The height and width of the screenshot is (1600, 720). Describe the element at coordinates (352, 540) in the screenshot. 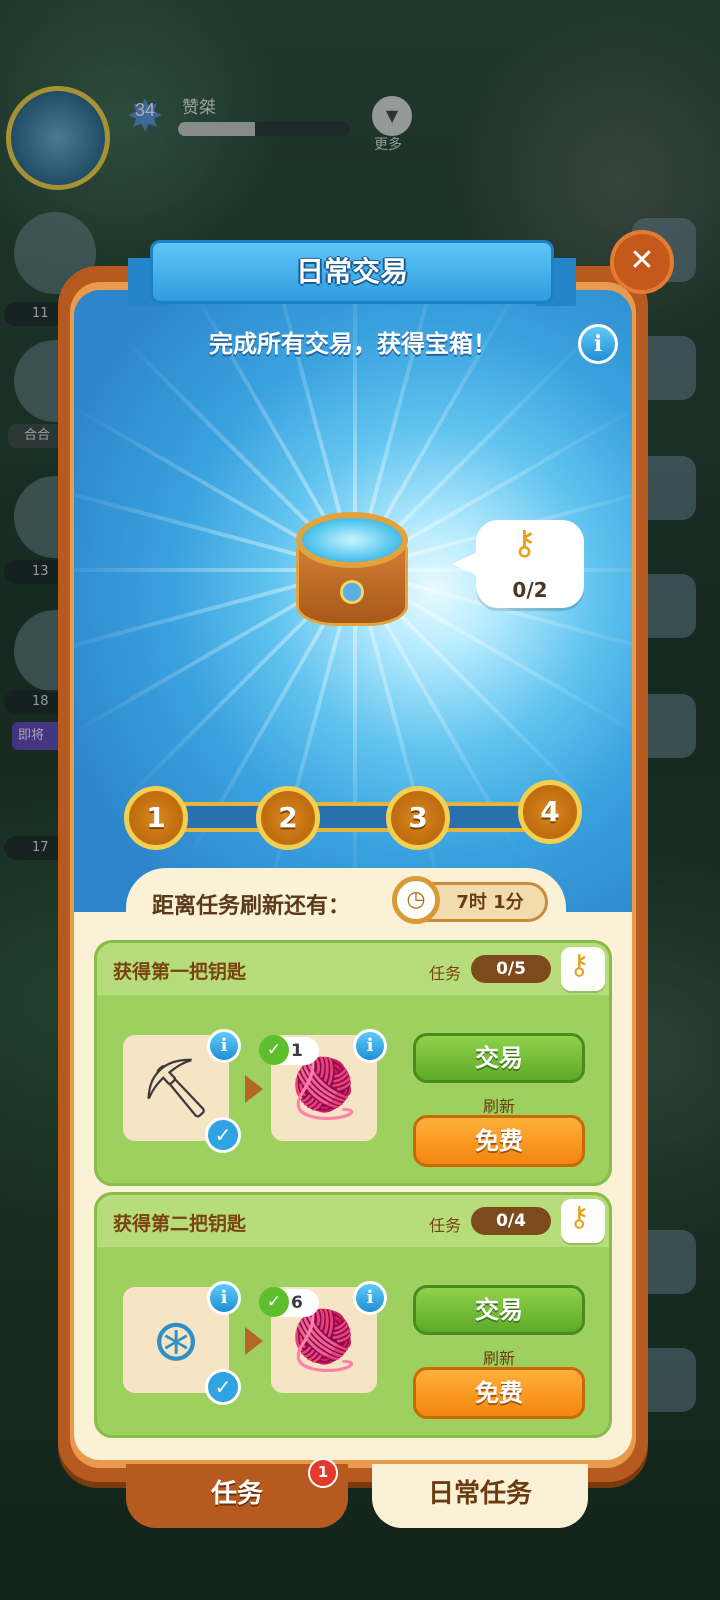

I see `chest-lid` at that location.